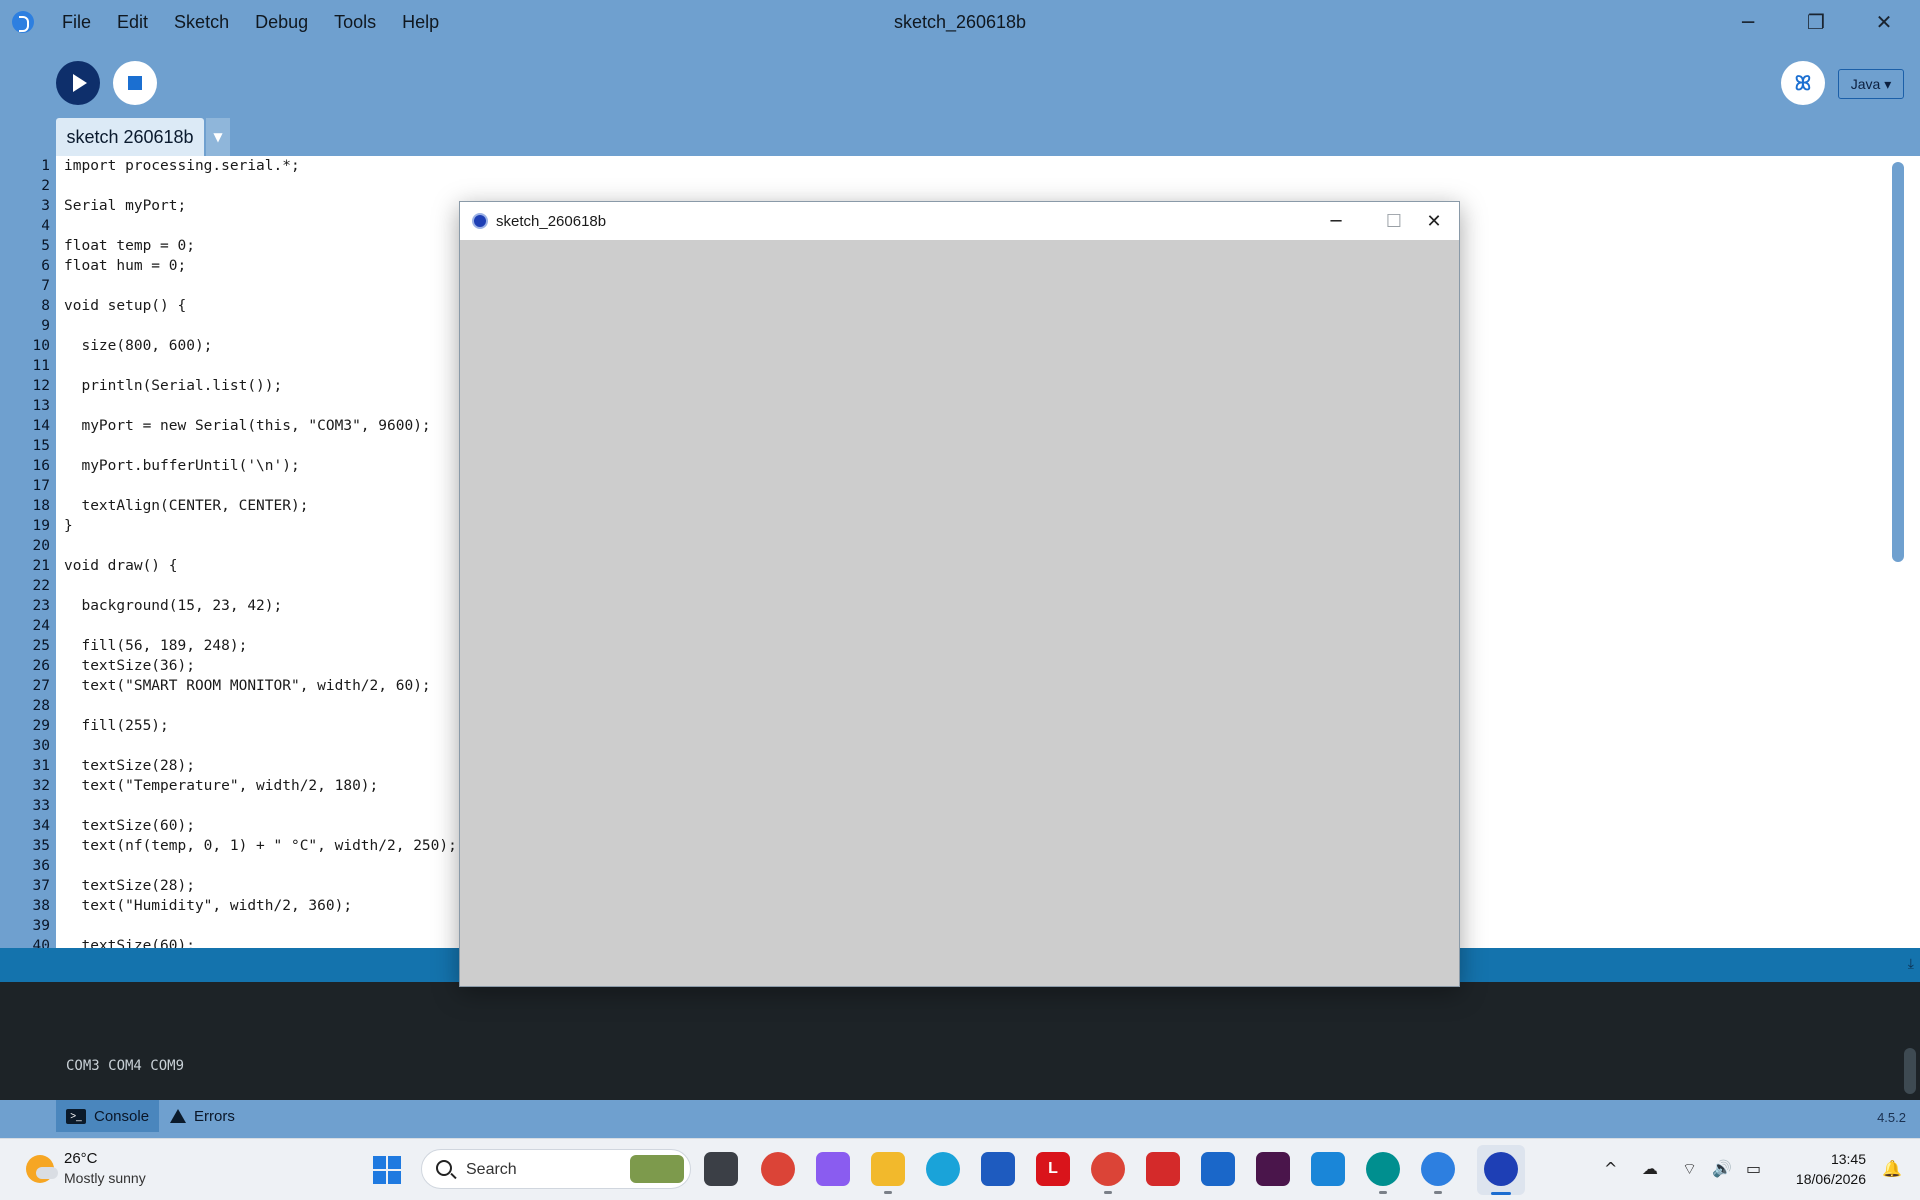 Image resolution: width=1920 pixels, height=1200 pixels. What do you see at coordinates (1336, 221) in the screenshot?
I see `sketch-minimize-button: ─` at bounding box center [1336, 221].